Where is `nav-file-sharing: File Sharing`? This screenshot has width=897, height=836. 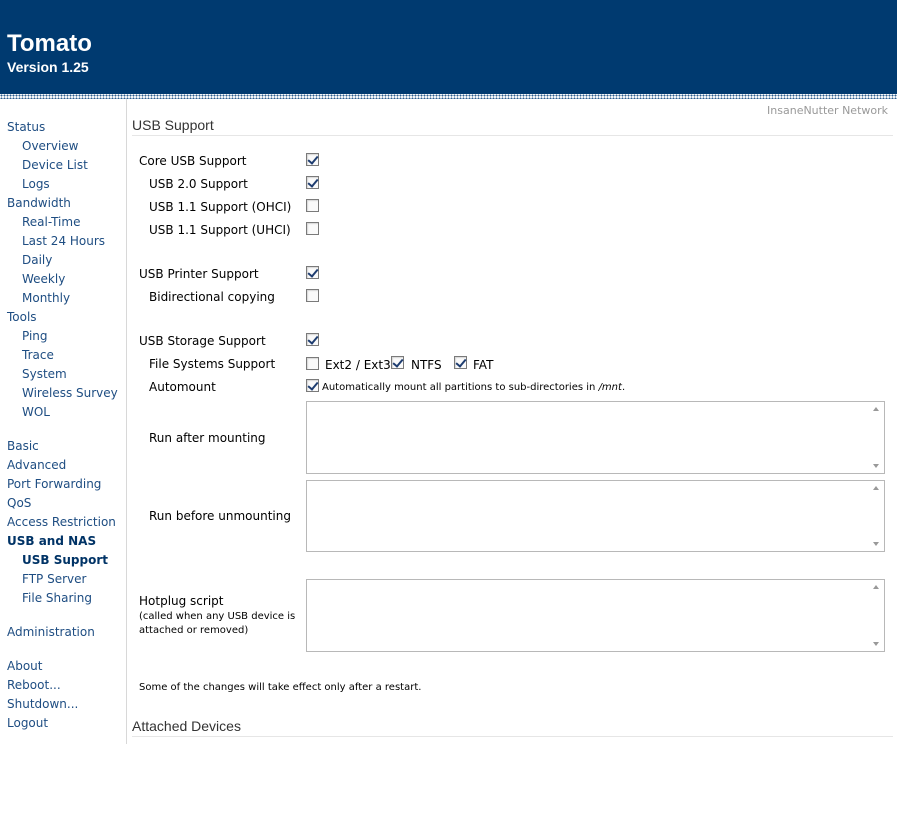
nav-file-sharing: File Sharing is located at coordinates (57, 598).